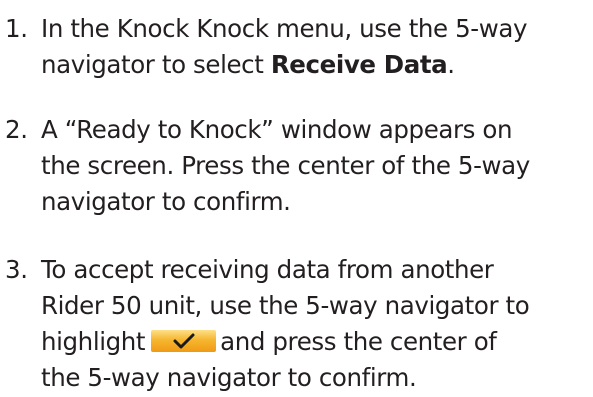 The image size is (593, 397). I want to click on step-line: the 5-way navigator to confirm., so click(229, 378).